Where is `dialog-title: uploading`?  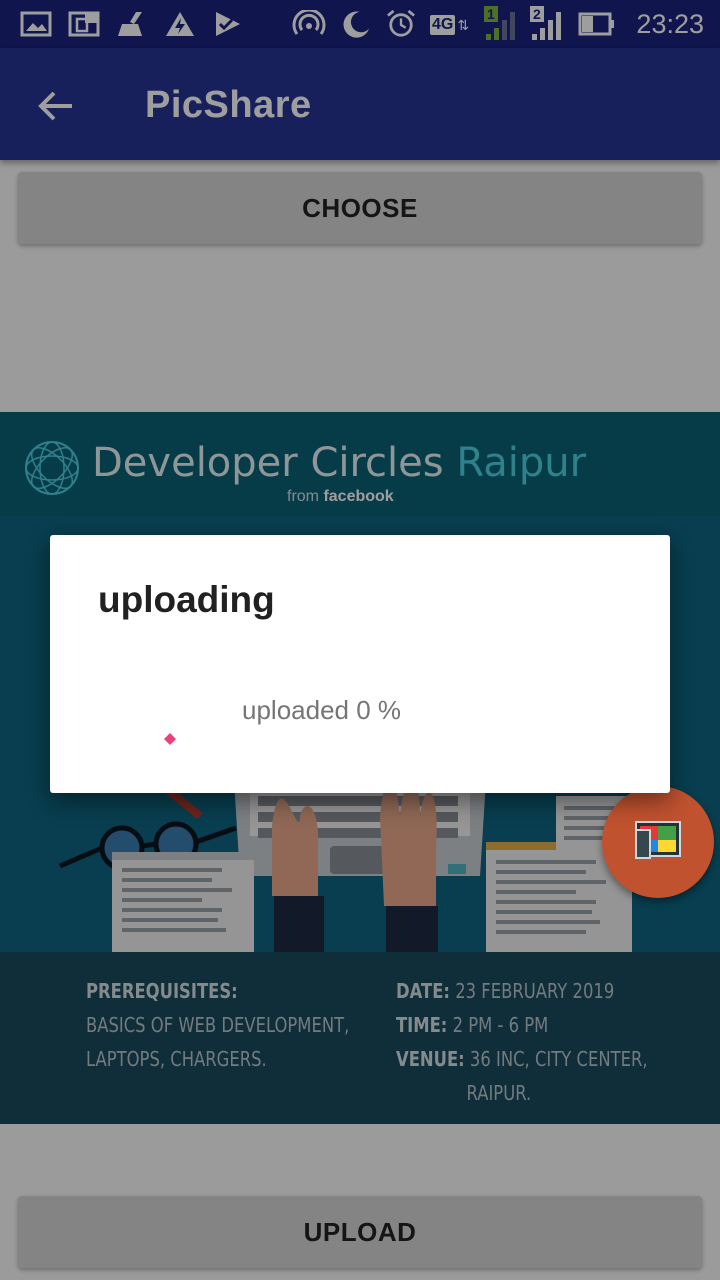
dialog-title: uploading is located at coordinates (186, 599).